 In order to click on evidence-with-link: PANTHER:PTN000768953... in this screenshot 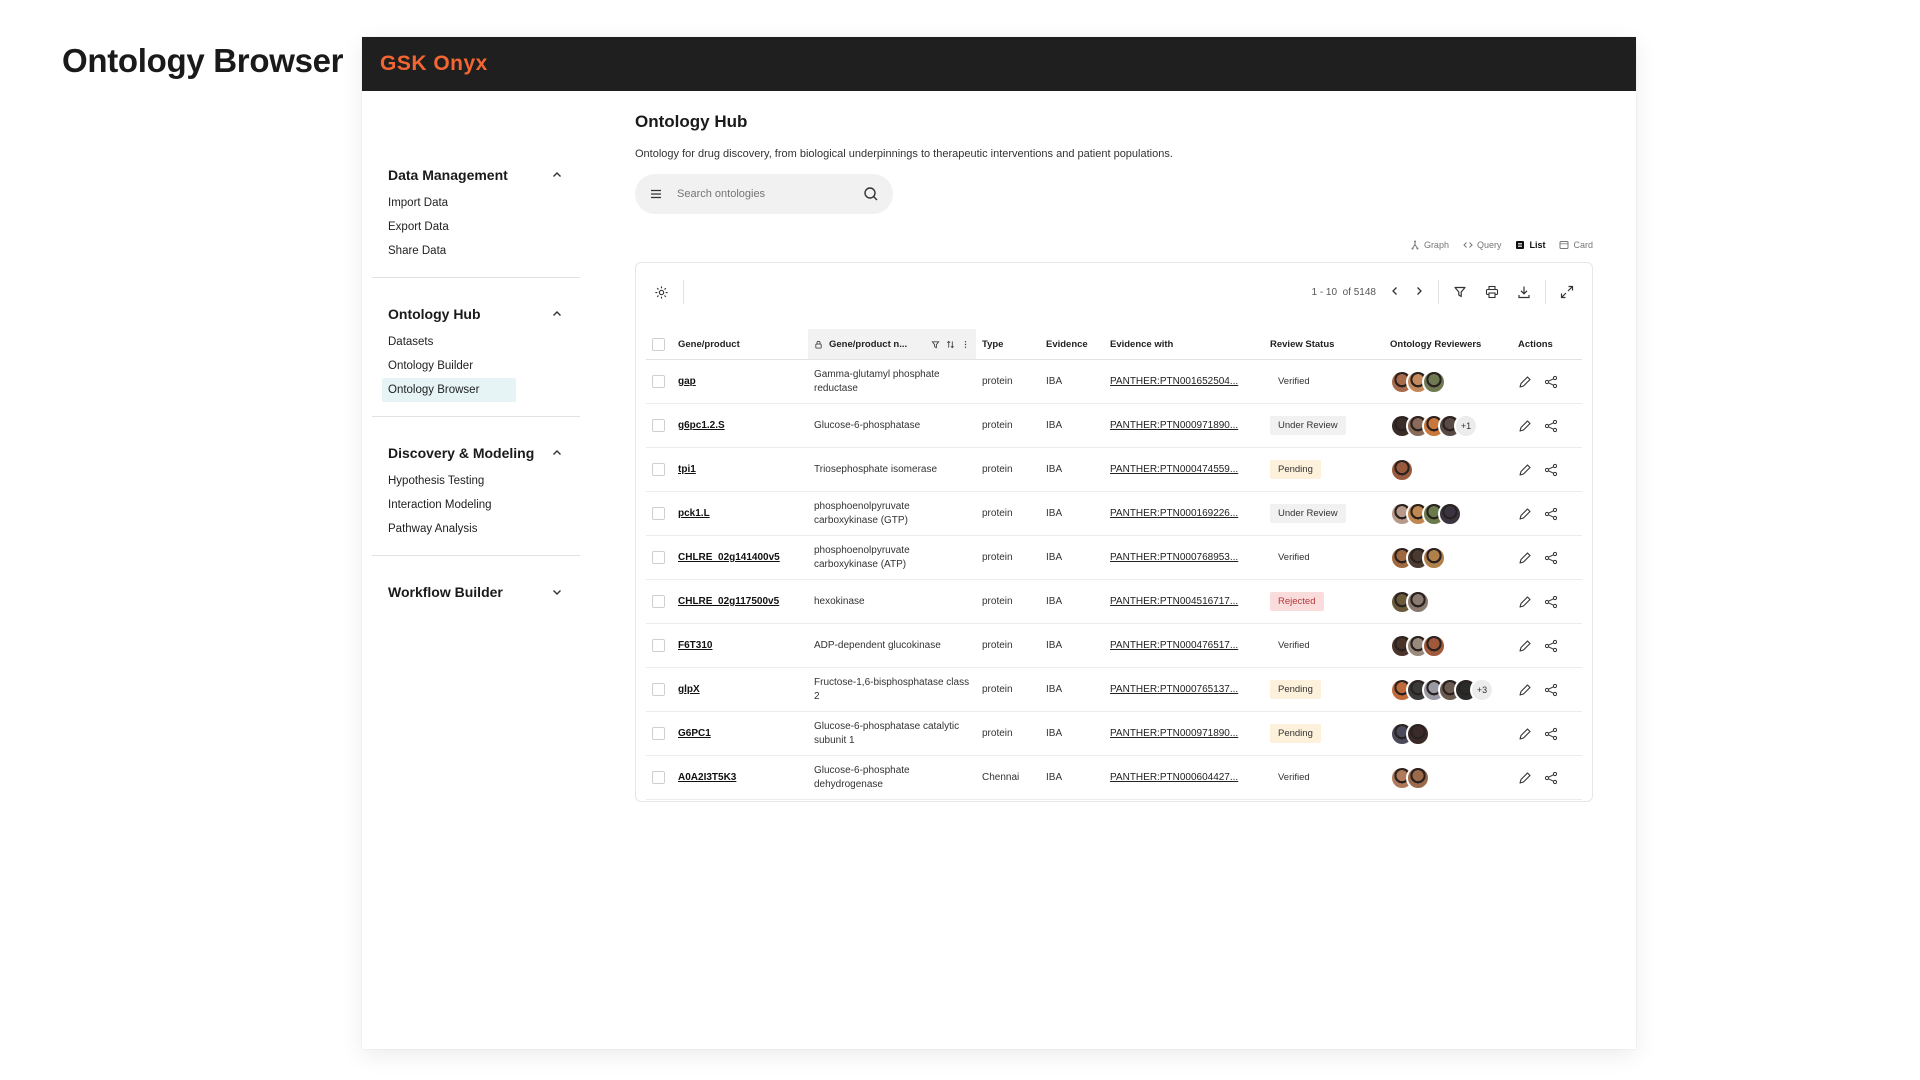, I will do `click(1184, 557)`.